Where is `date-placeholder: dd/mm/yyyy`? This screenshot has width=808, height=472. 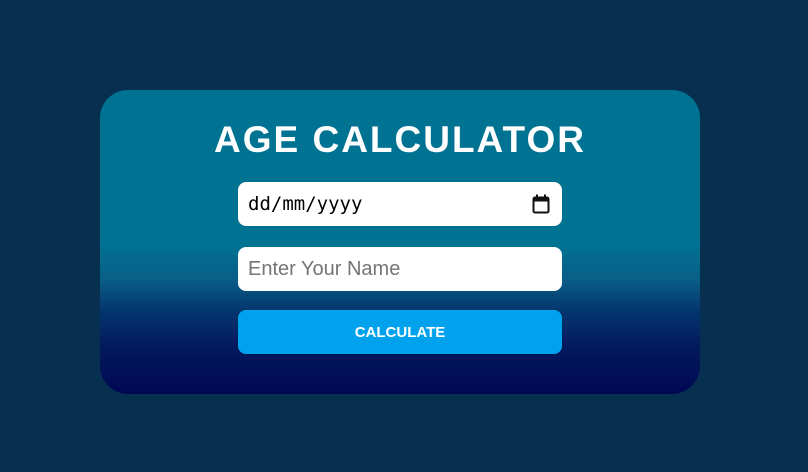
date-placeholder: dd/mm/yyyy is located at coordinates (305, 204).